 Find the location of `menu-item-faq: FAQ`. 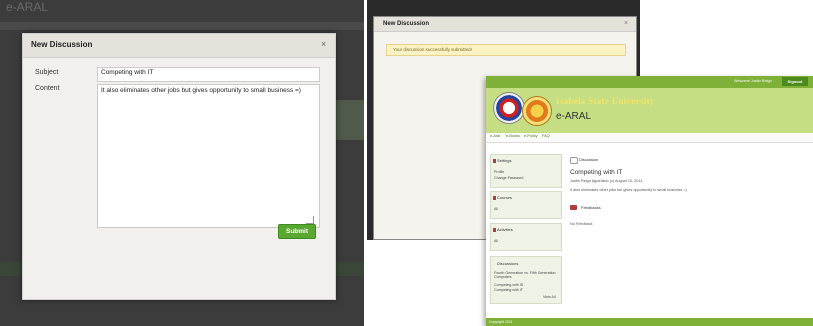

menu-item-faq: FAQ is located at coordinates (546, 136).